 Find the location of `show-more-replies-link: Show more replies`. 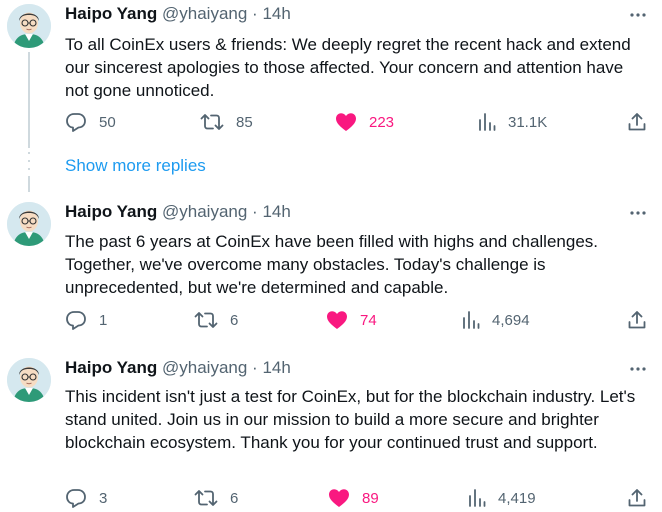

show-more-replies-link: Show more replies is located at coordinates (135, 166).